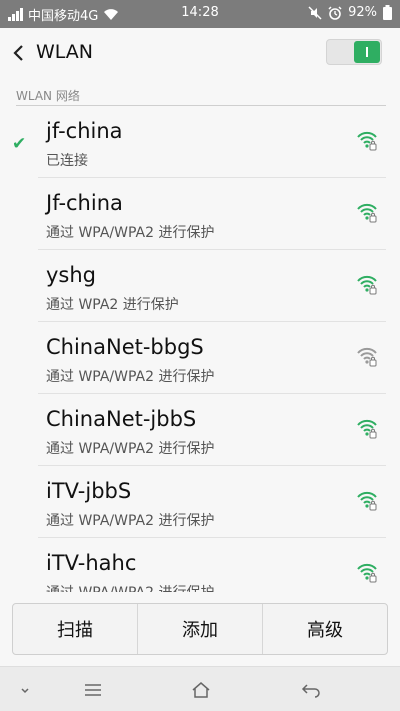  Describe the element at coordinates (75, 629) in the screenshot. I see `scan-button: 扫描` at that location.